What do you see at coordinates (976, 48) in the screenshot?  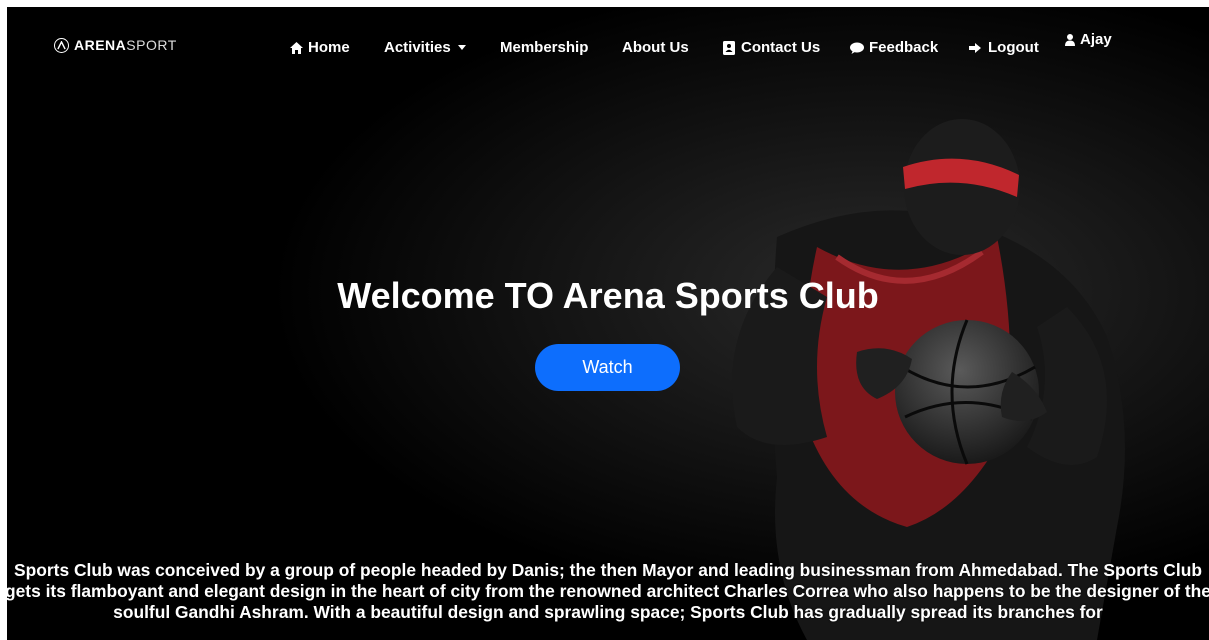 I see `sign-out-icon` at bounding box center [976, 48].